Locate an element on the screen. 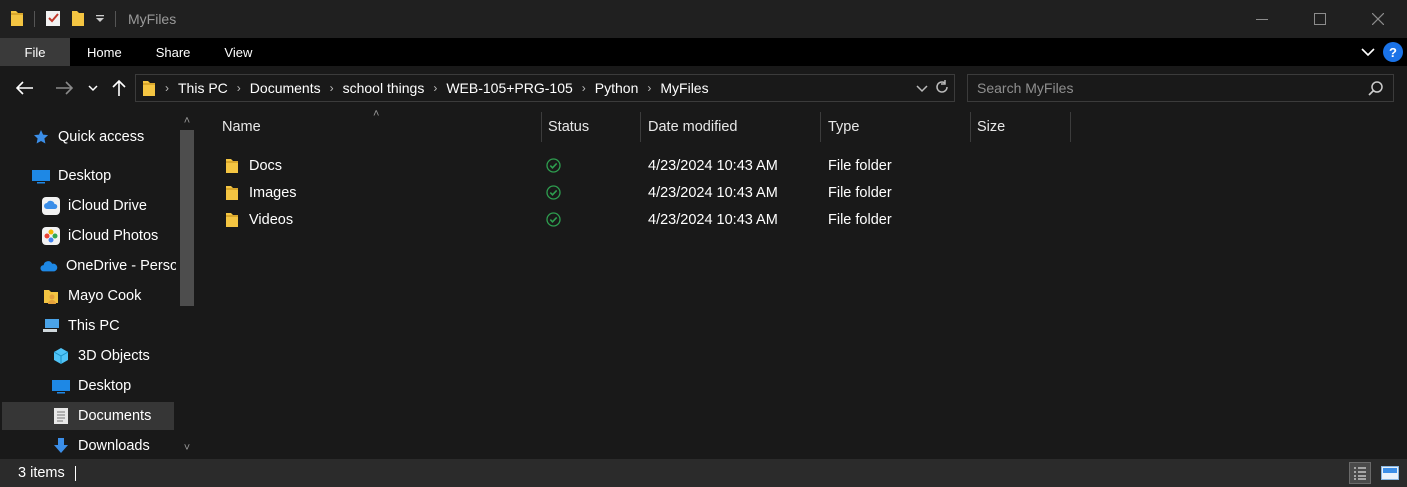 Image resolution: width=1407 pixels, height=487 pixels. status-divider is located at coordinates (75, 473).